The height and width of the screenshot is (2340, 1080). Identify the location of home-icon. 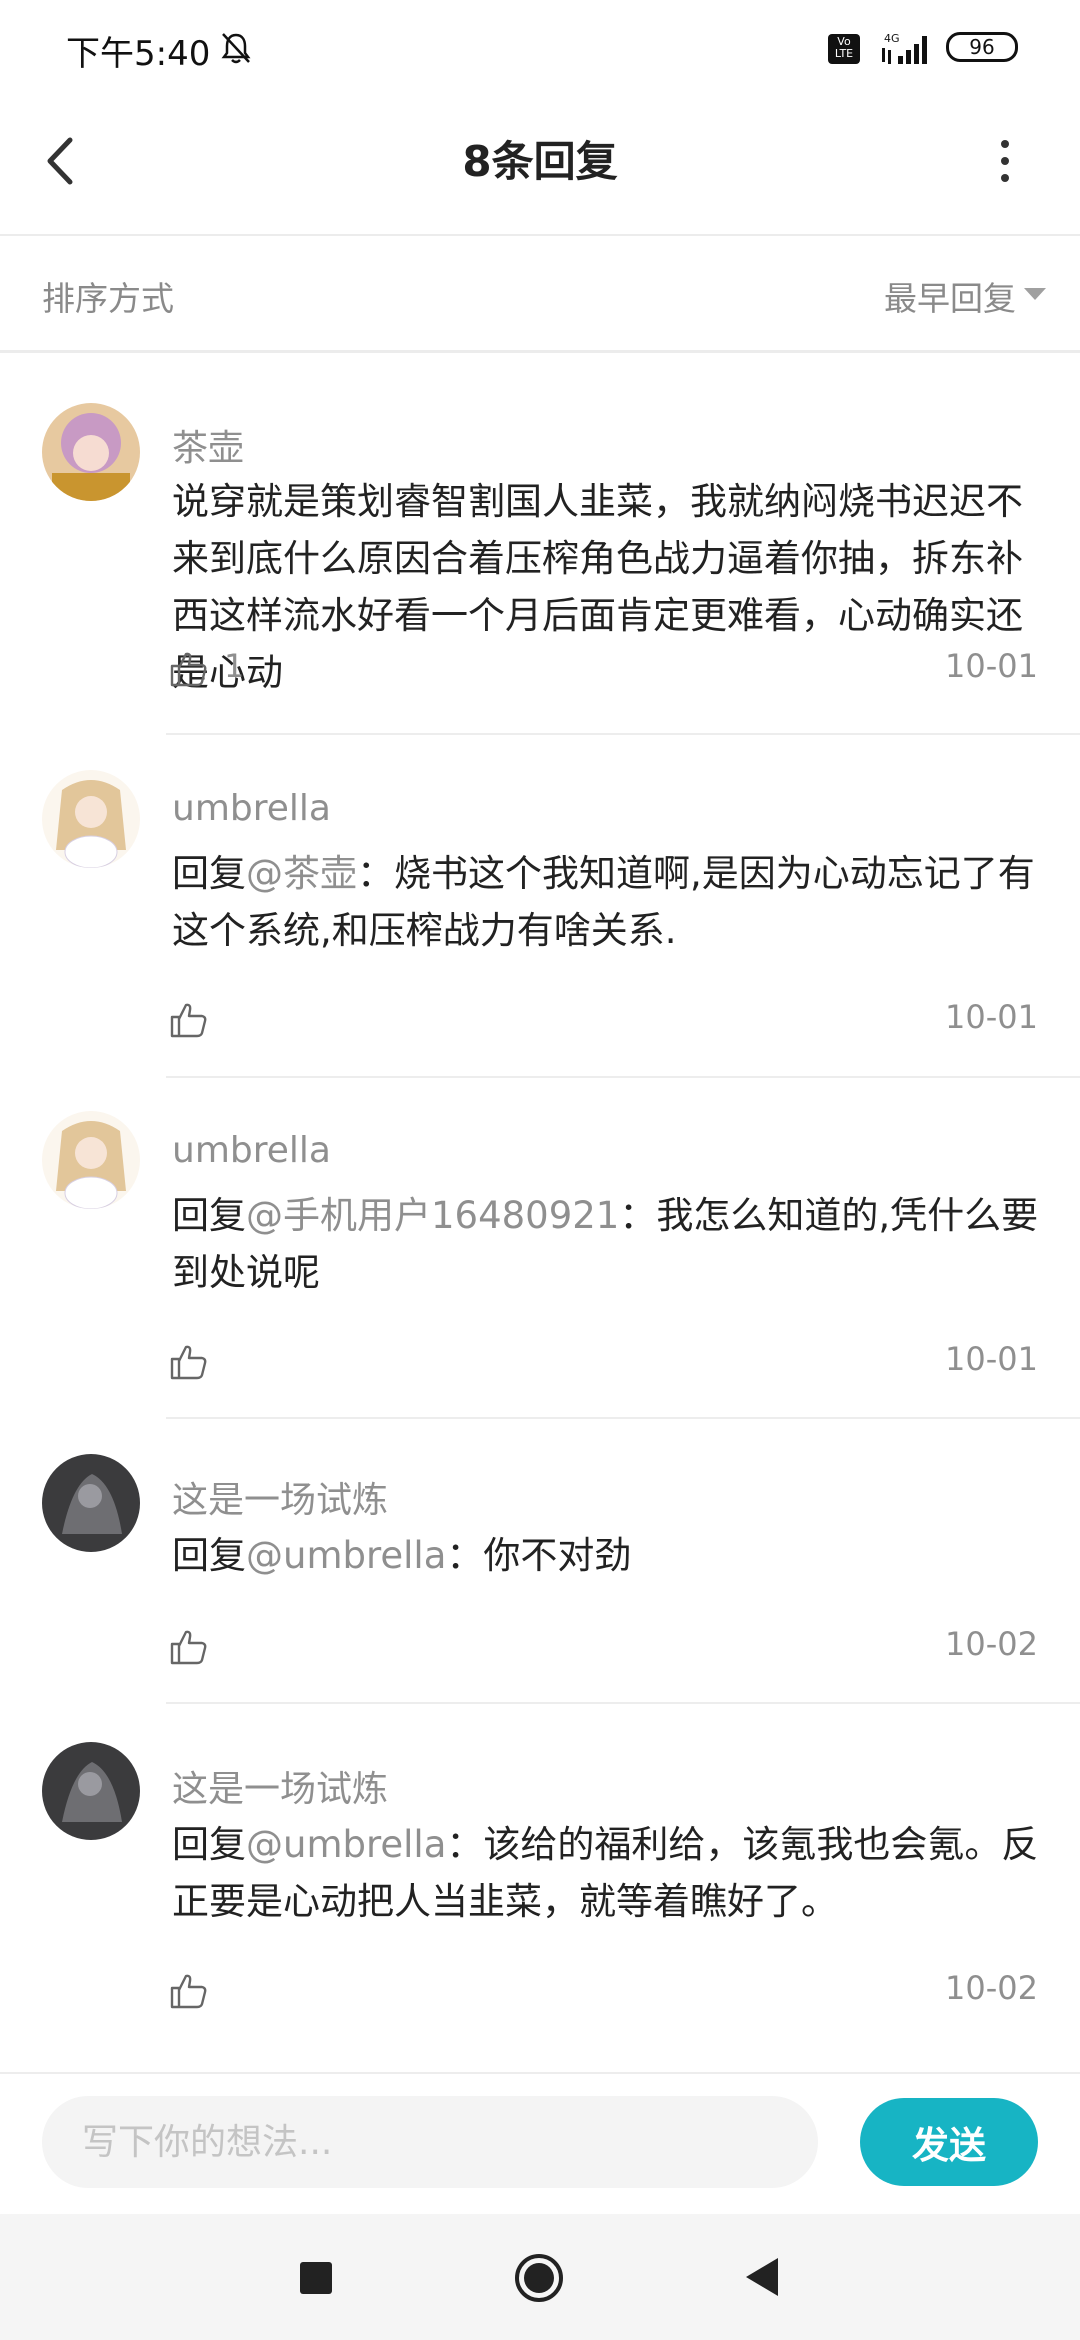
(539, 2278).